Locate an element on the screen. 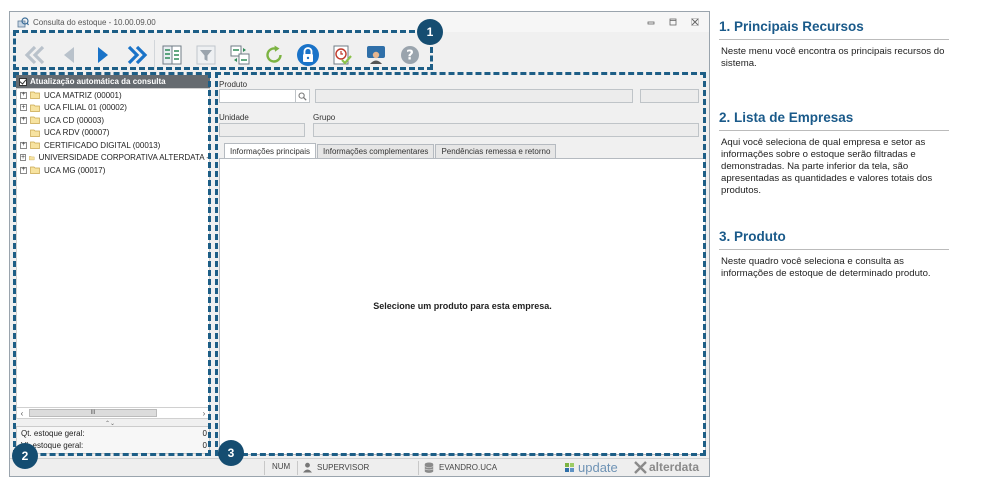  user-name: SUPERVISOR is located at coordinates (343, 467).